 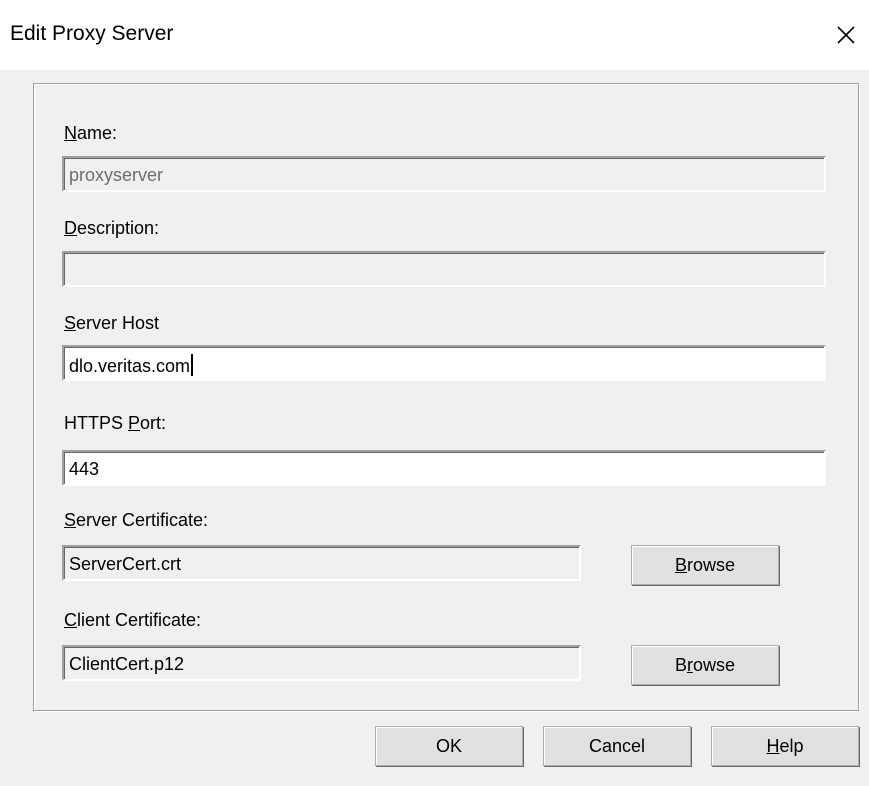 I want to click on server-certificate-label: Server Certificate:, so click(x=136, y=520).